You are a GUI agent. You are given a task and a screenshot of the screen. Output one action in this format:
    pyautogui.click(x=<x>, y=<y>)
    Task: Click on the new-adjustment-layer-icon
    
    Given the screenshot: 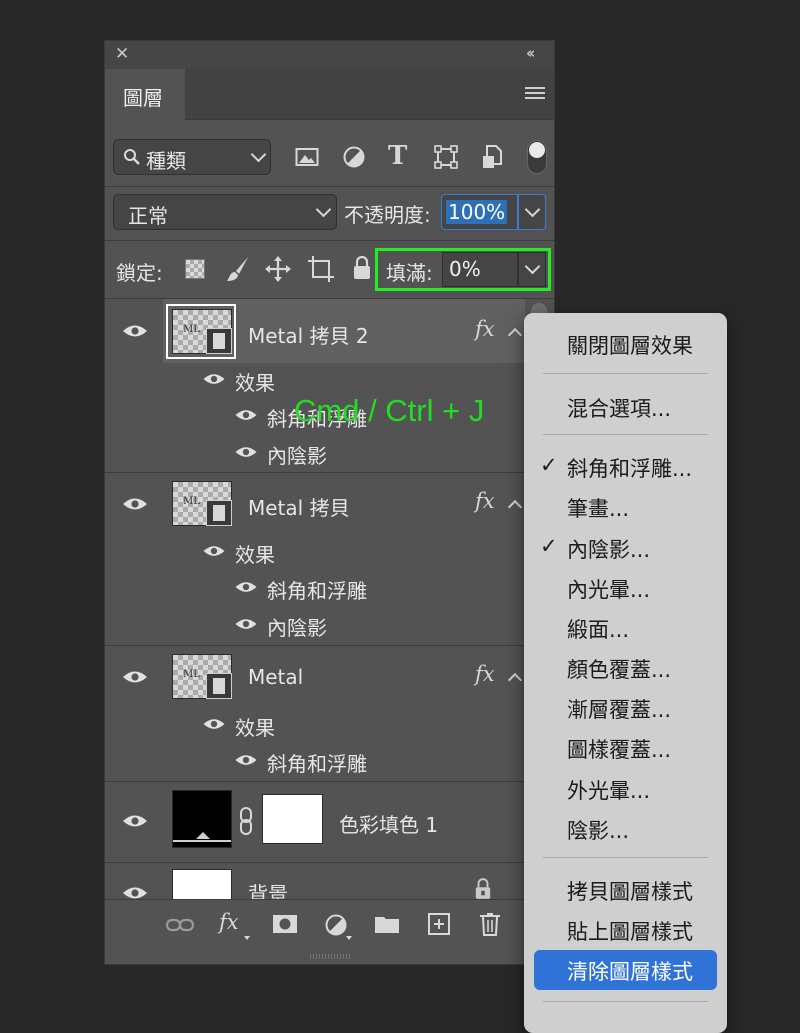 What is the action you would take?
    pyautogui.click(x=336, y=925)
    